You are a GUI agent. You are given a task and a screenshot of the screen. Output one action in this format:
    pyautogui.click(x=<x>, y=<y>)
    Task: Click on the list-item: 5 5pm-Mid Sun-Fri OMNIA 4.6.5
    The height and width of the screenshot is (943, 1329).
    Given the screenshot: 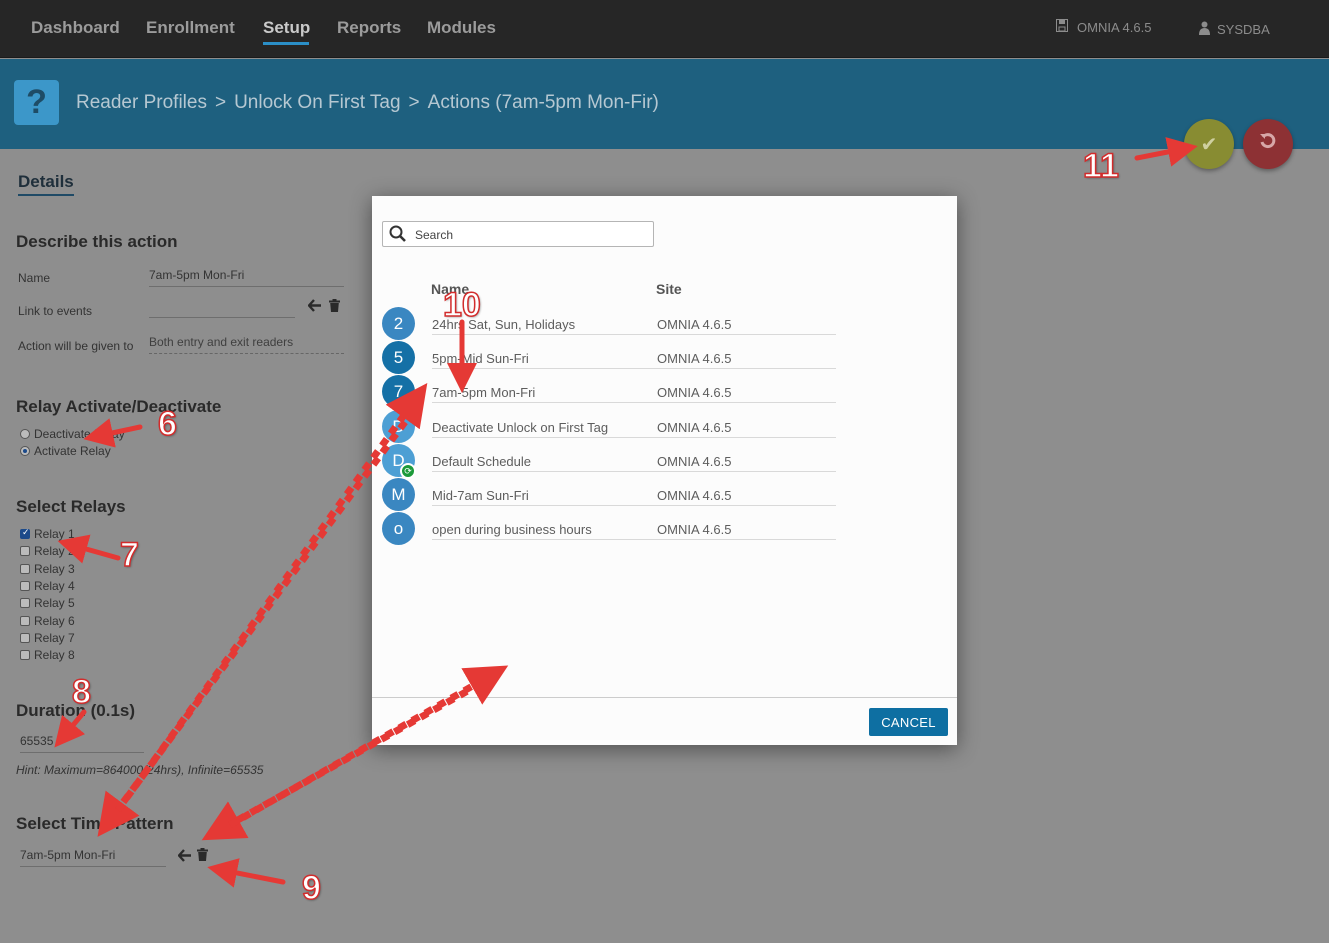 What is the action you would take?
    pyautogui.click(x=609, y=358)
    